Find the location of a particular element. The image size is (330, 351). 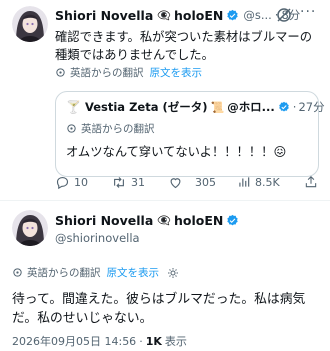

share-icon is located at coordinates (311, 182).